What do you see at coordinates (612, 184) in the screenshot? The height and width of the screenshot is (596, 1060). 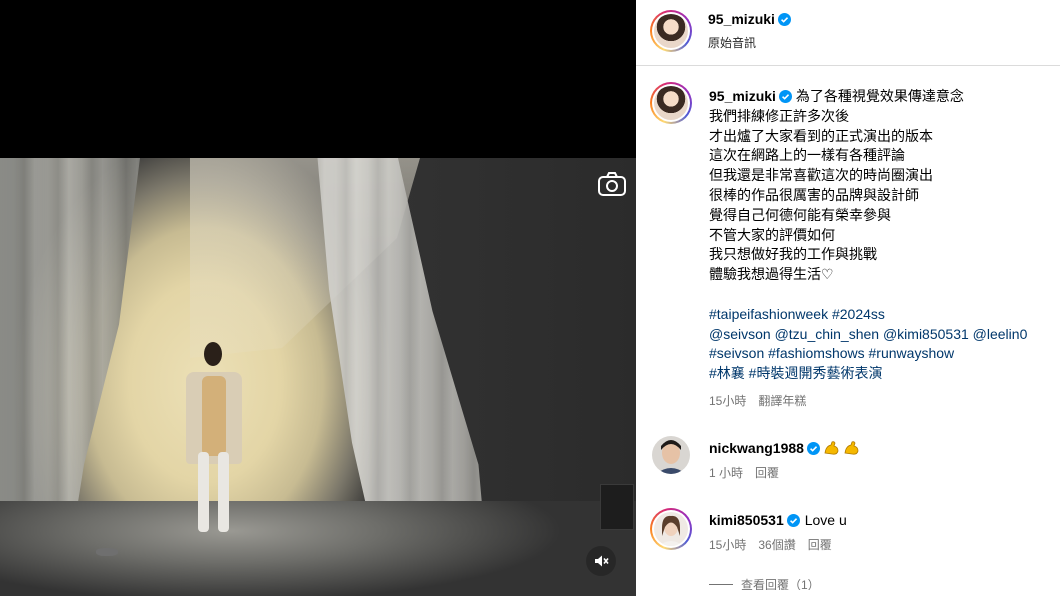 I see `camera-icon` at bounding box center [612, 184].